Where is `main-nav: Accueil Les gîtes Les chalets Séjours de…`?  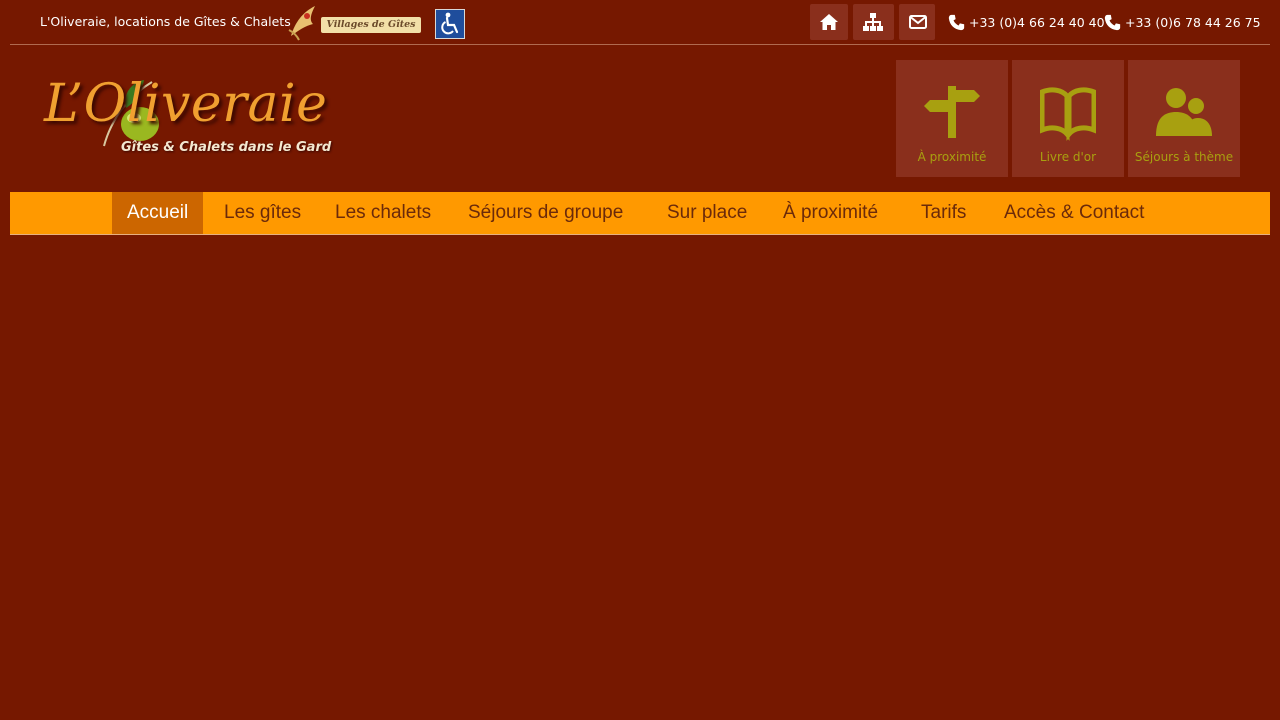 main-nav: Accueil Les gîtes Les chalets Séjours de… is located at coordinates (640, 213).